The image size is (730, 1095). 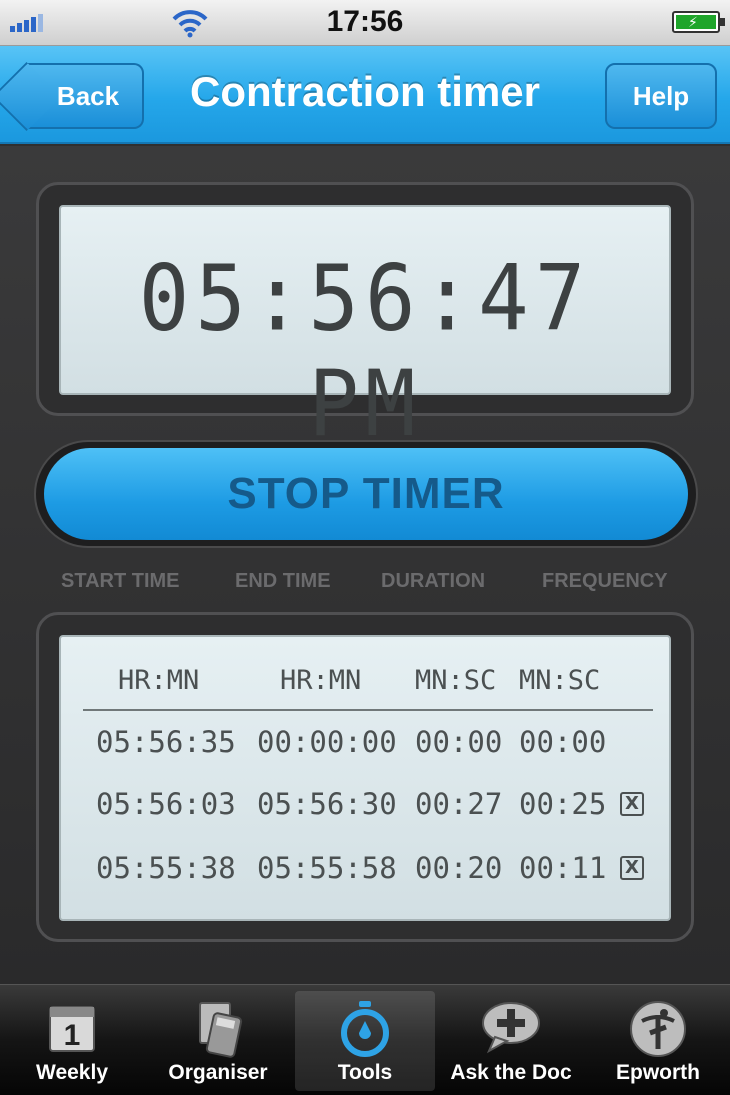 What do you see at coordinates (658, 1072) in the screenshot?
I see `tab-label: Epworth` at bounding box center [658, 1072].